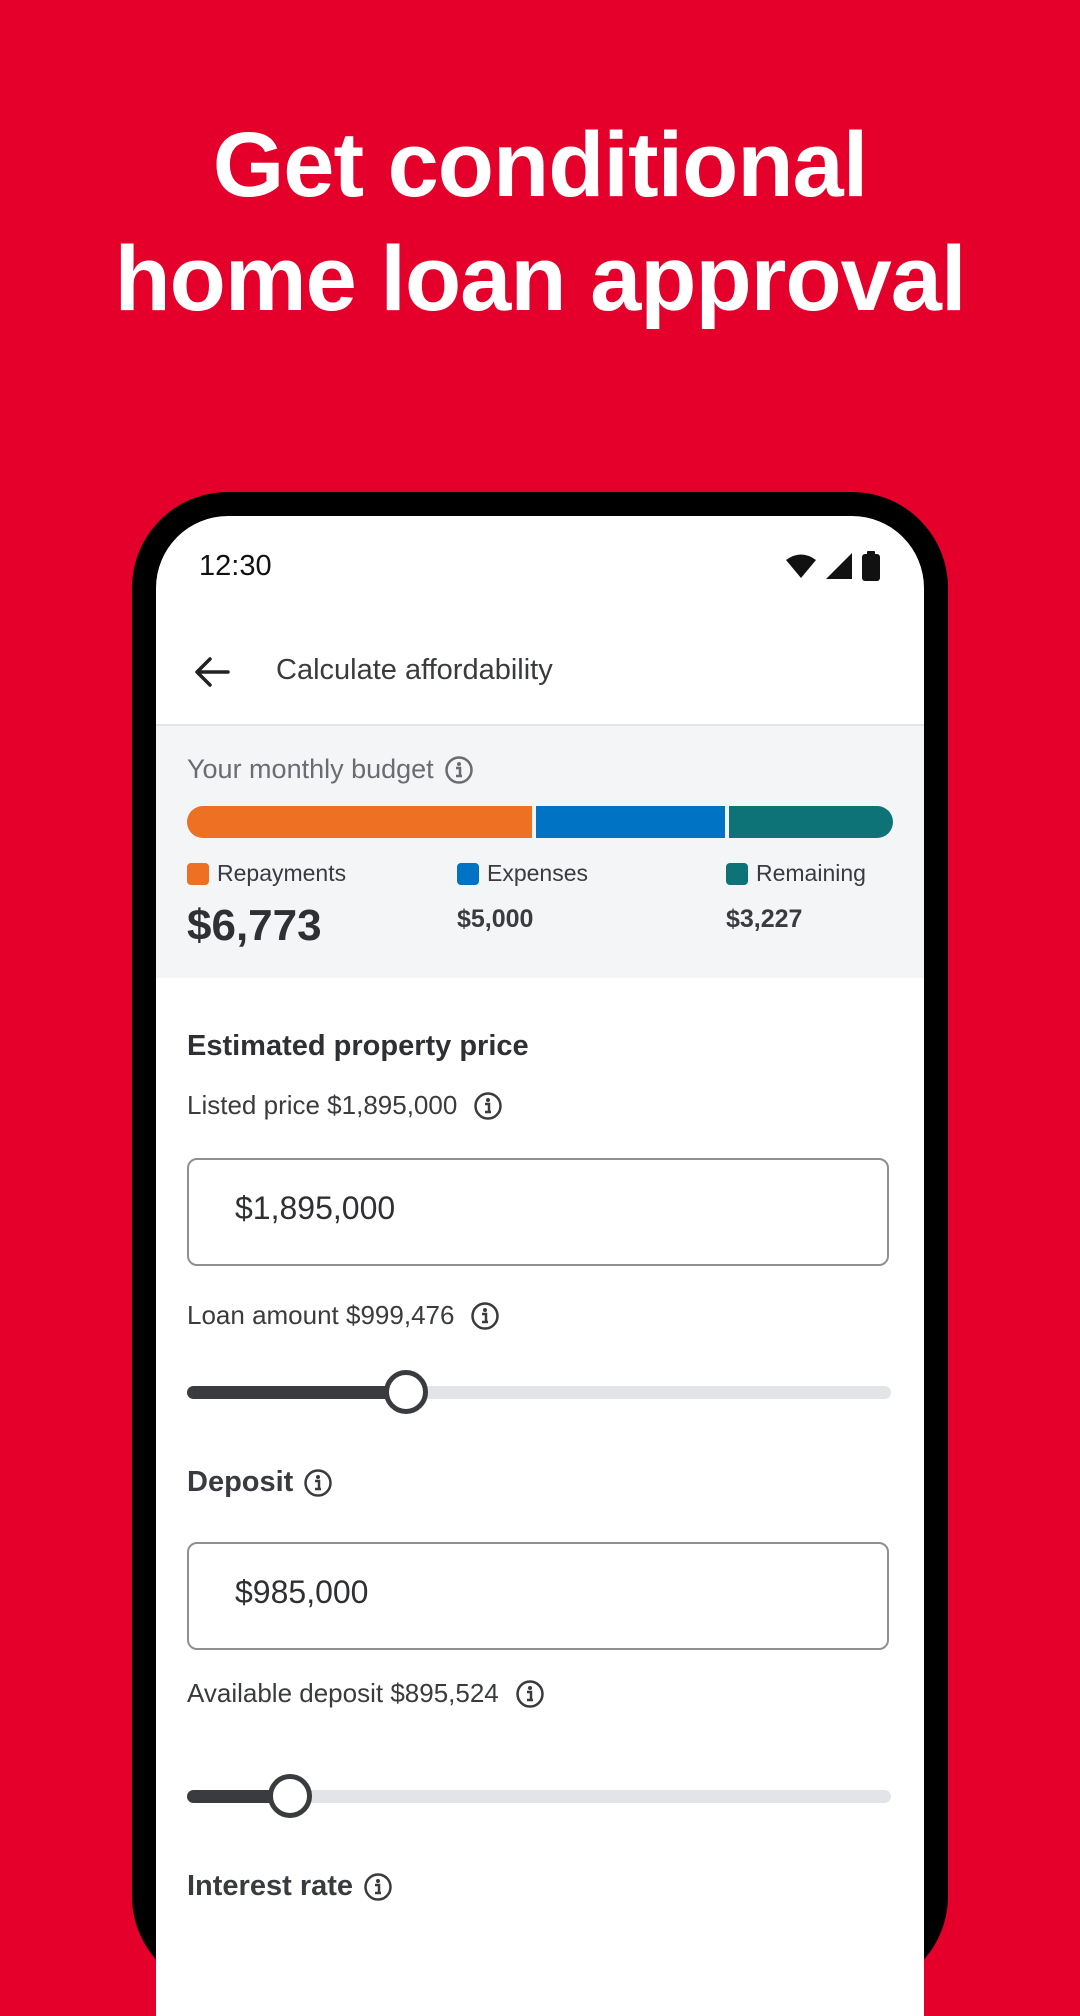 The width and height of the screenshot is (1080, 2016). I want to click on property-price-title: Estimated property price, so click(358, 1046).